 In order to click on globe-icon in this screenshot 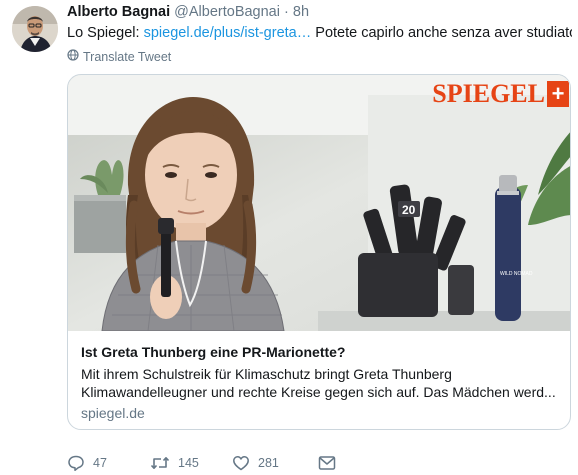, I will do `click(73, 57)`.